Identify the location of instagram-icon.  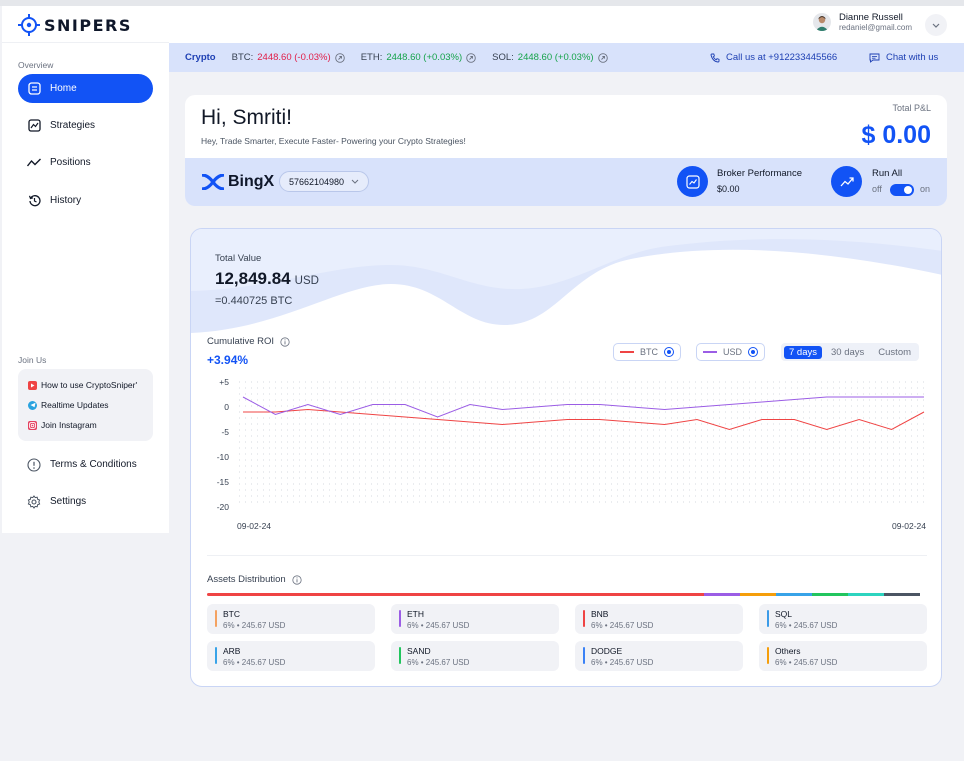
(32, 425).